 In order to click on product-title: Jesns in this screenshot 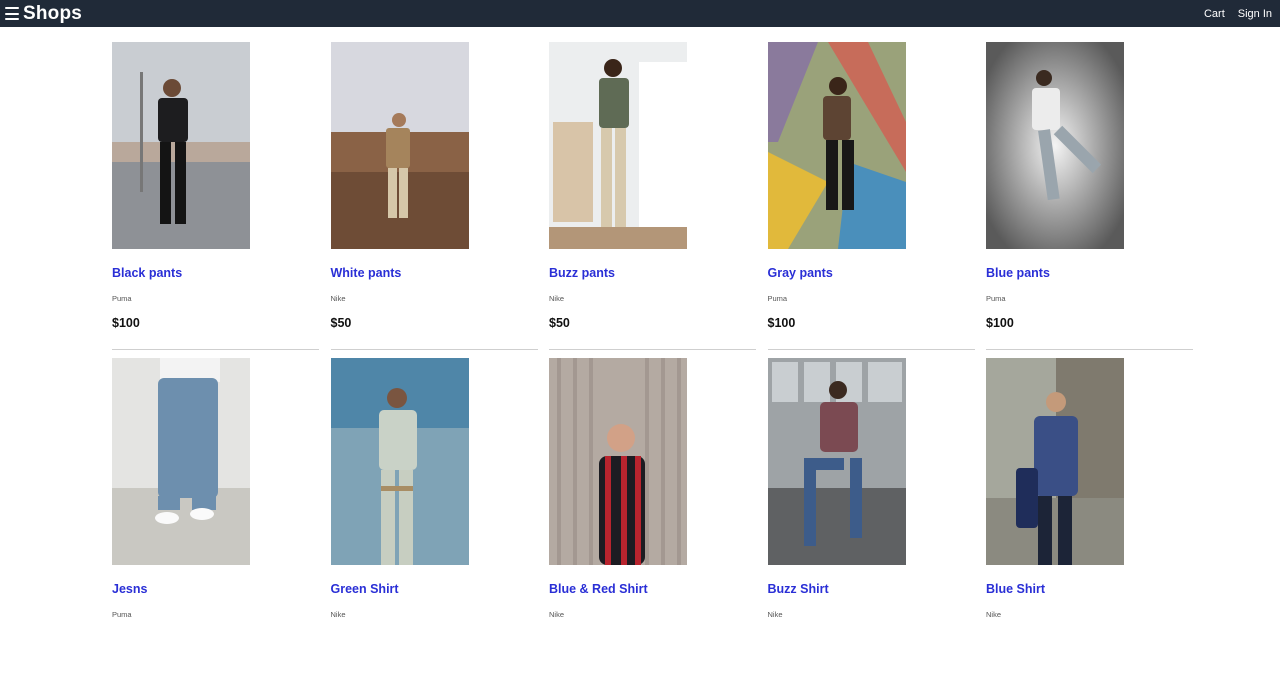, I will do `click(215, 589)`.